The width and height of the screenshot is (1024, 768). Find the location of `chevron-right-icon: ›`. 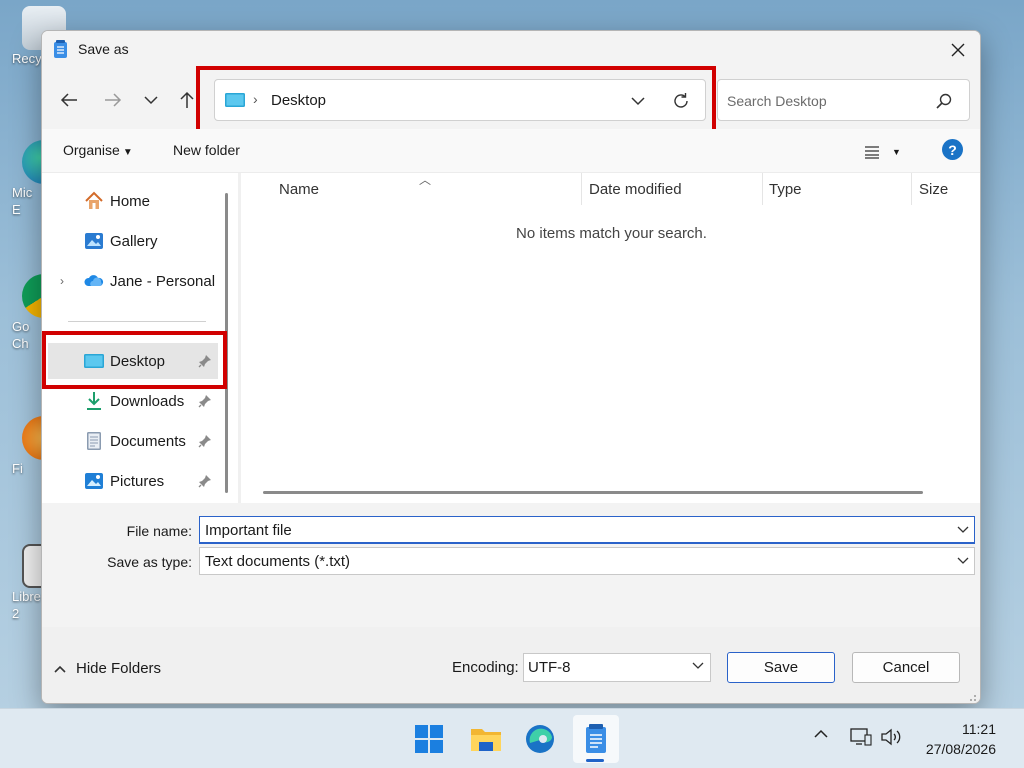

chevron-right-icon: › is located at coordinates (62, 281).